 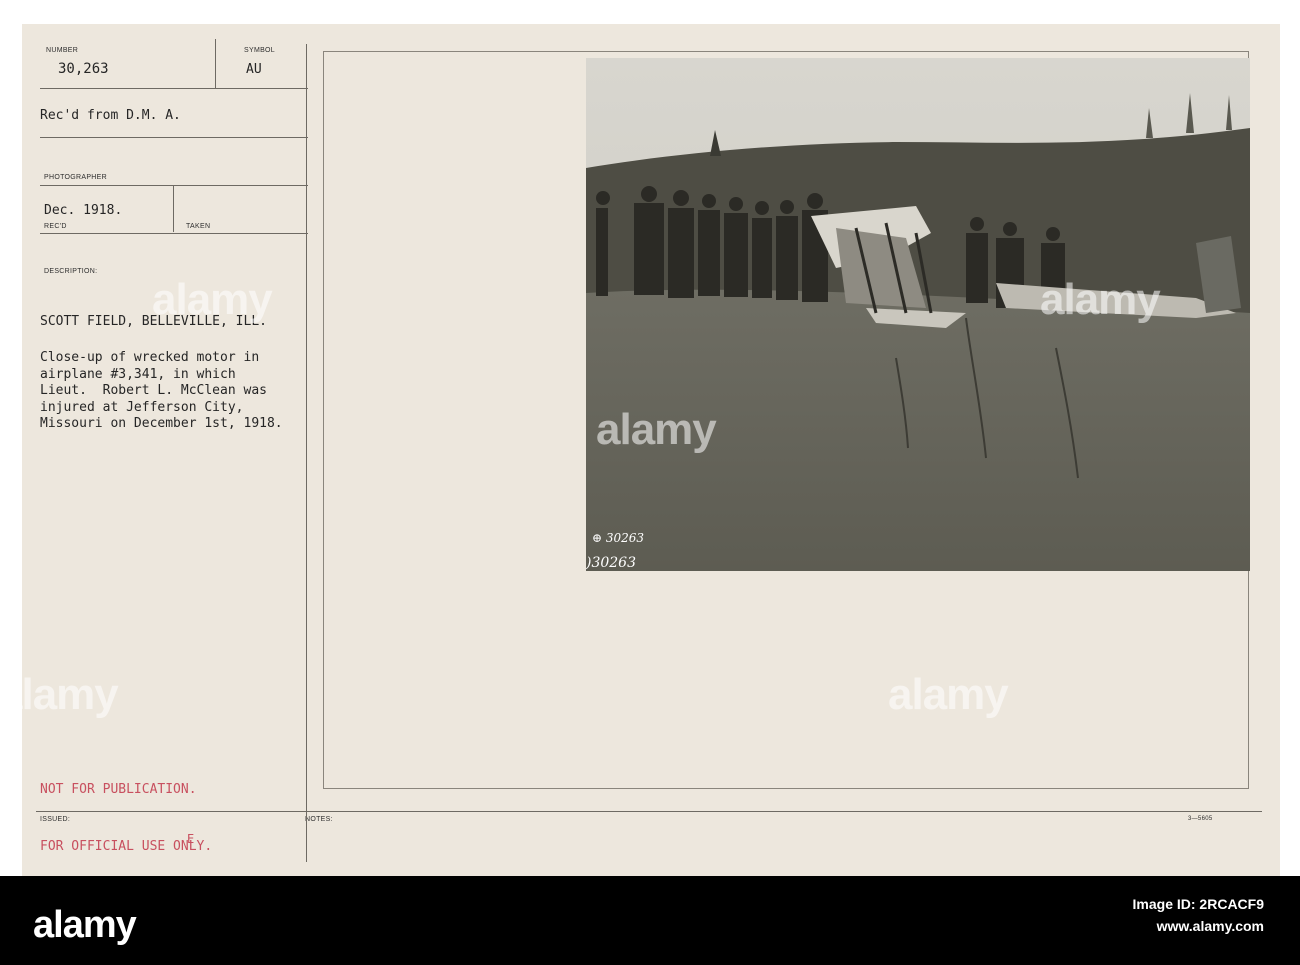 What do you see at coordinates (62, 50) in the screenshot?
I see `number-label: NUMBER` at bounding box center [62, 50].